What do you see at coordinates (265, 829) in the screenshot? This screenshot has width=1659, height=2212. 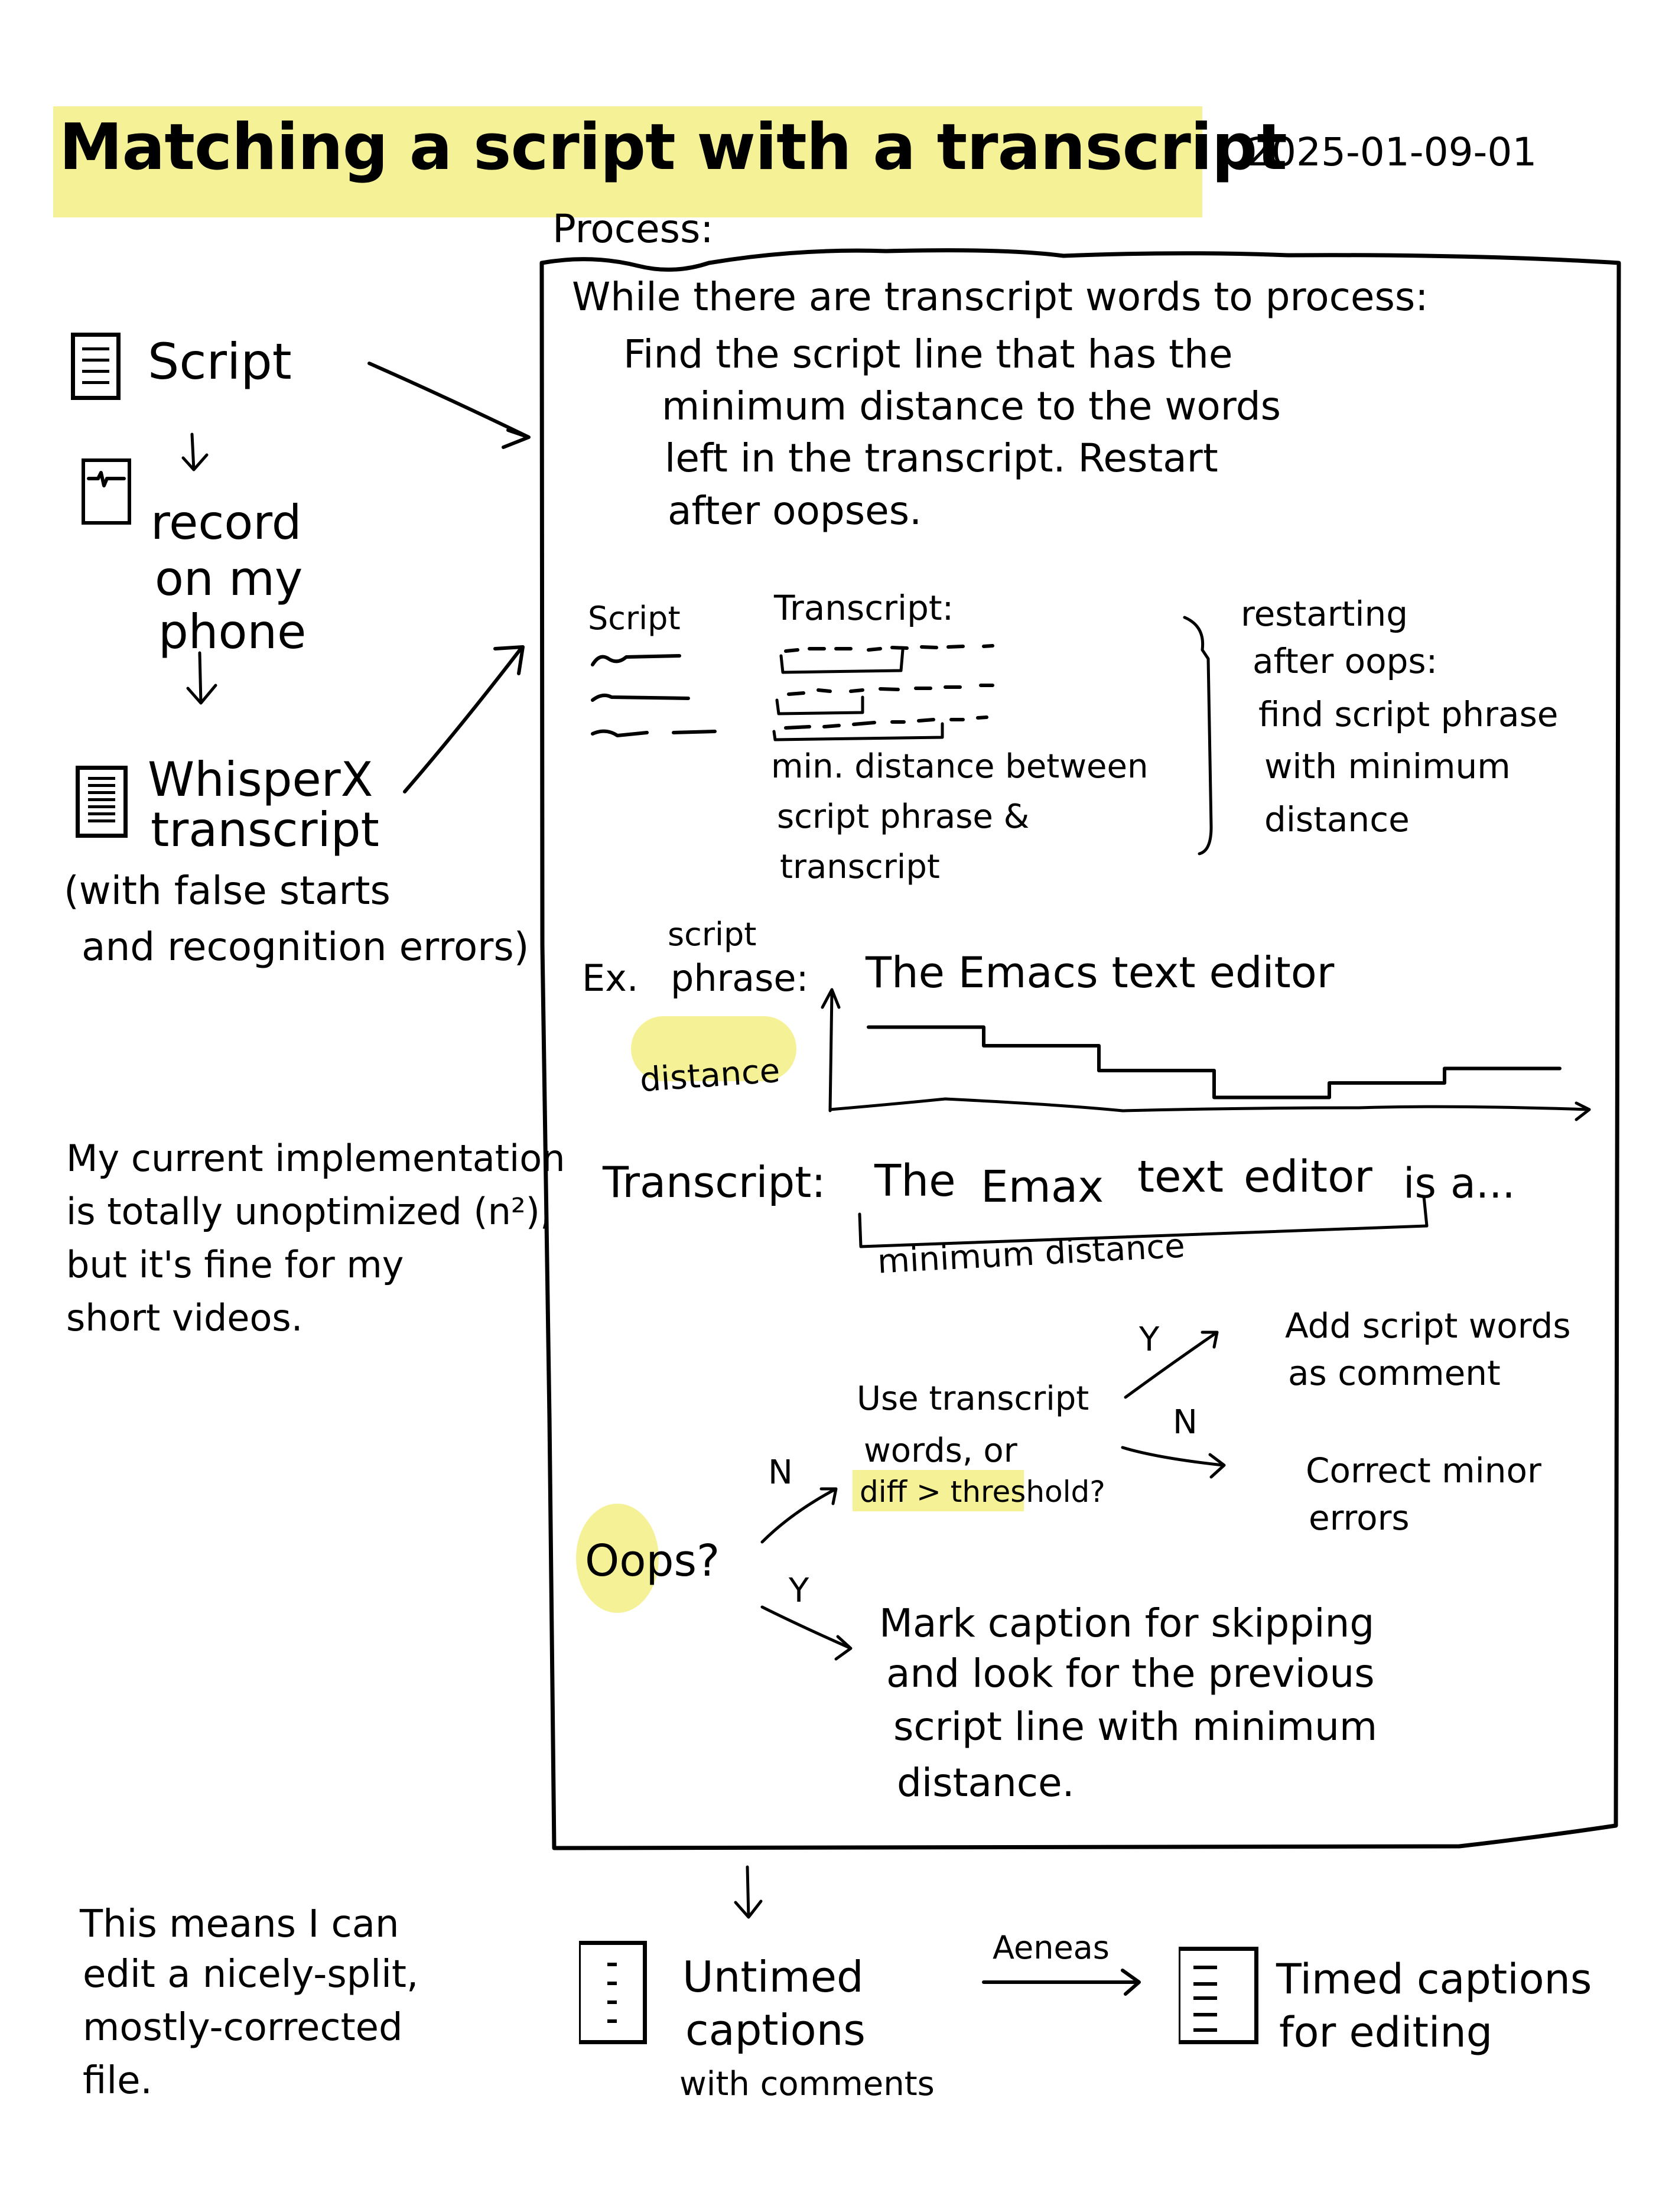 I see `whisperx-label-2: transcript` at bounding box center [265, 829].